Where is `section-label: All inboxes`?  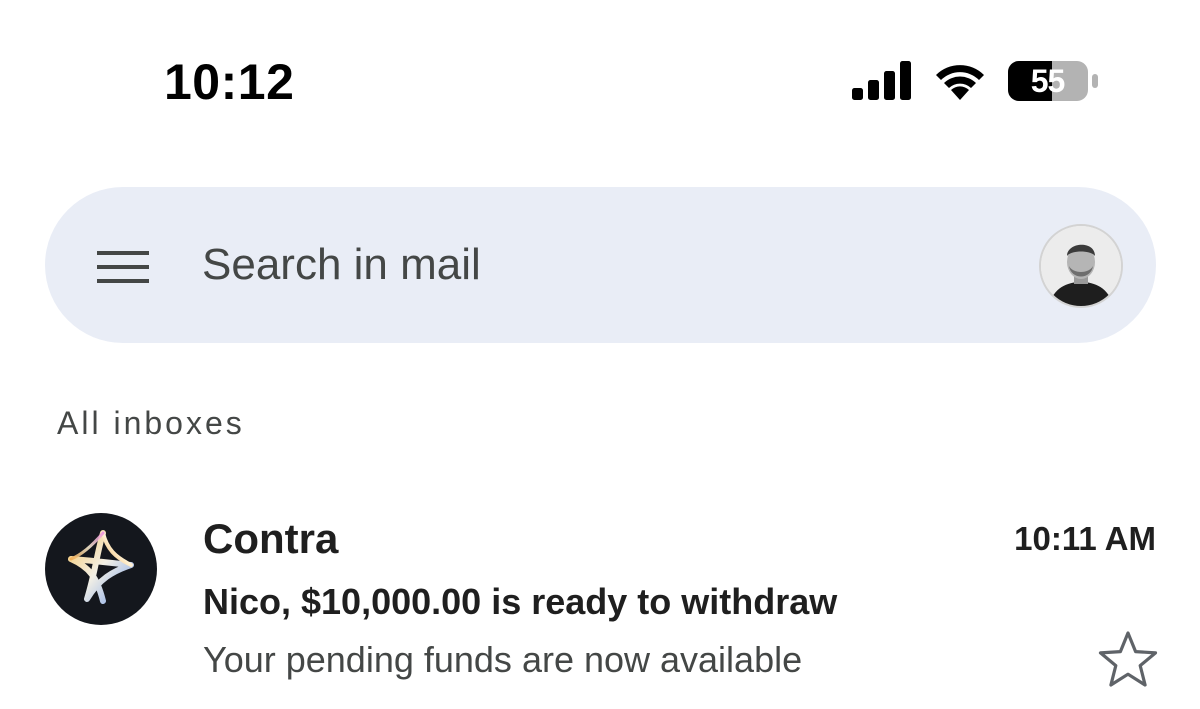 section-label: All inboxes is located at coordinates (151, 423).